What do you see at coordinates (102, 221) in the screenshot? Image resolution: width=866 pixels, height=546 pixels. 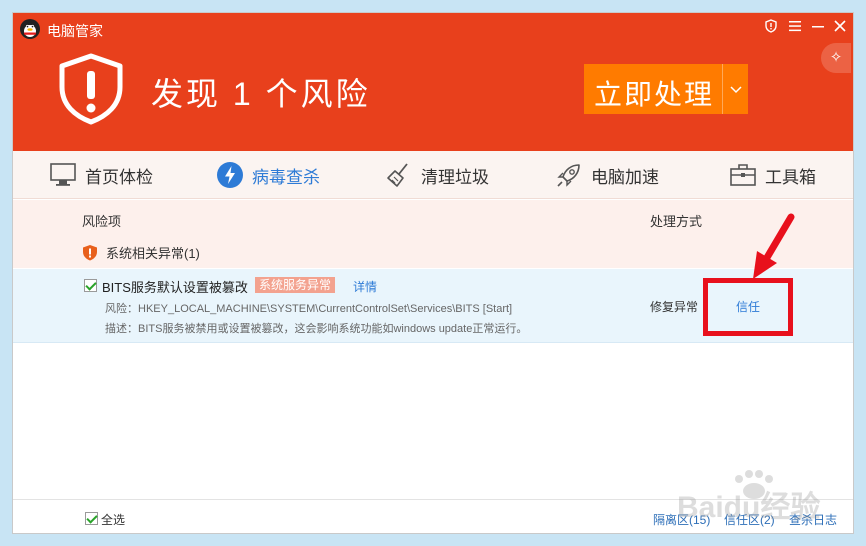 I see `column-risk-item: 风险项` at bounding box center [102, 221].